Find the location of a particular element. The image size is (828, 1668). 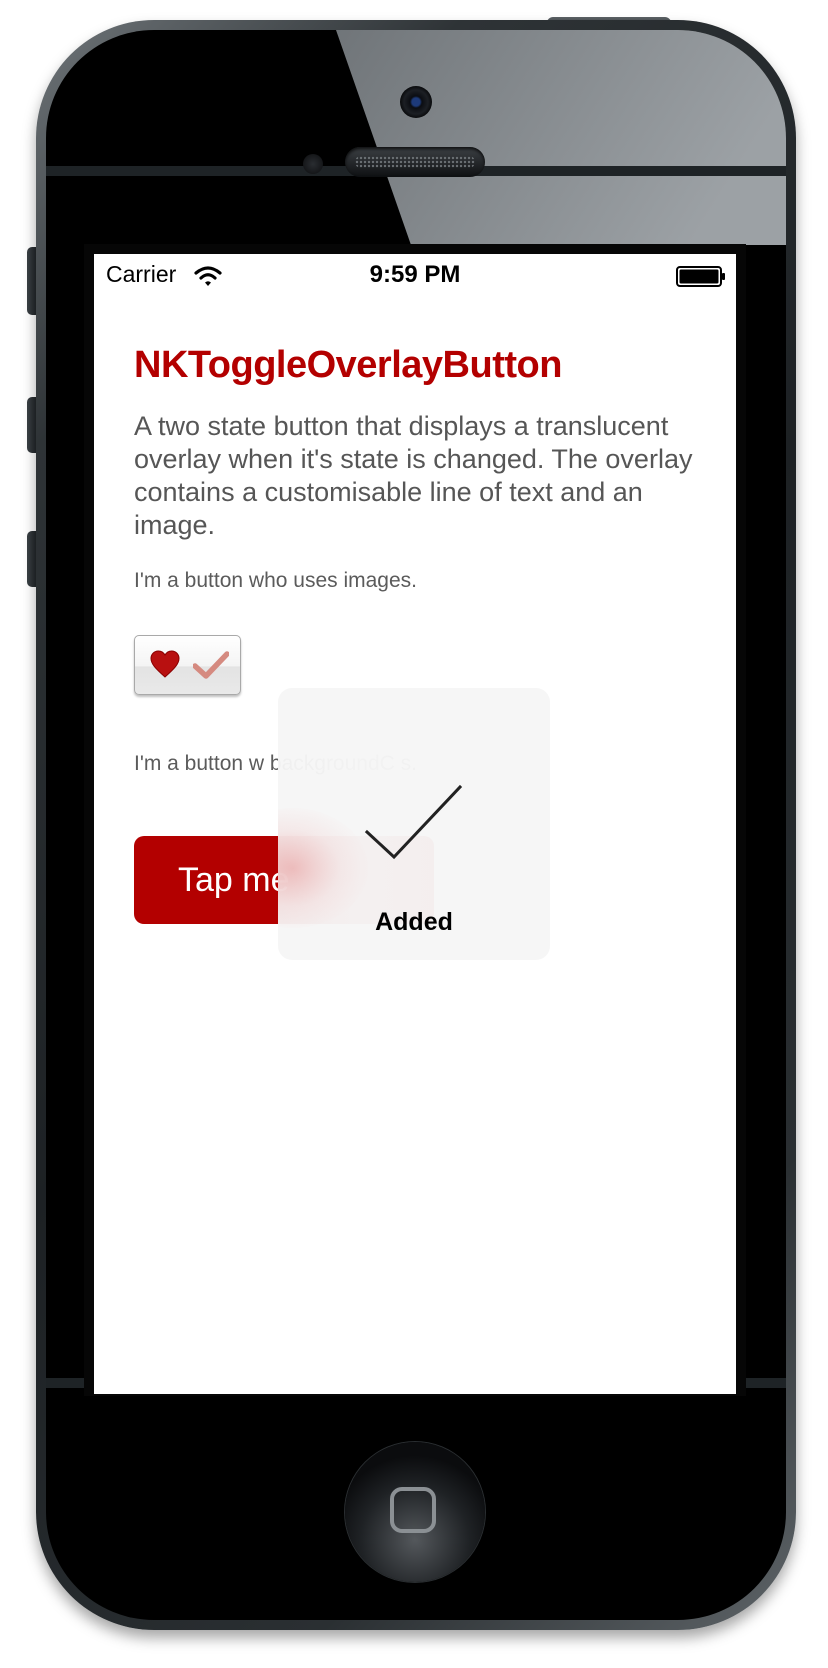

page-title: NKToggleOverlayButton is located at coordinates (348, 365).